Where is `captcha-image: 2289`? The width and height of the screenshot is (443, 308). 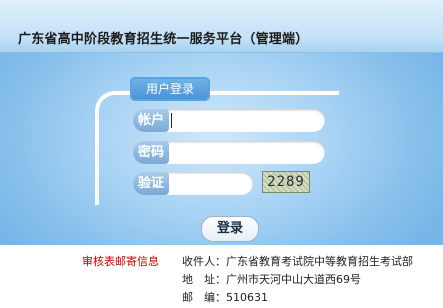 captcha-image: 2289 is located at coordinates (286, 182).